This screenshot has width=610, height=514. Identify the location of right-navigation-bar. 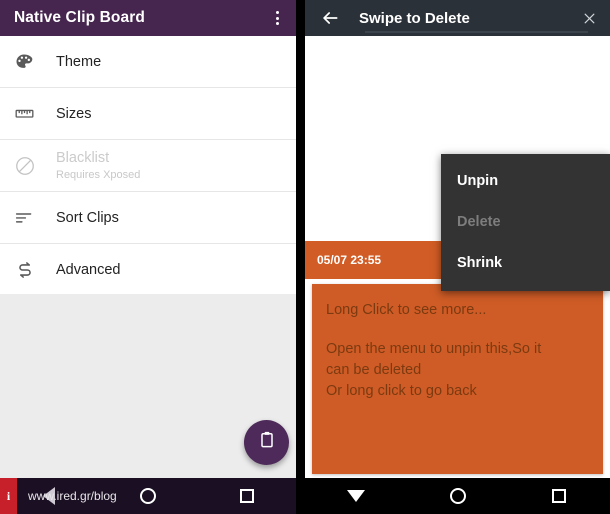
(457, 496).